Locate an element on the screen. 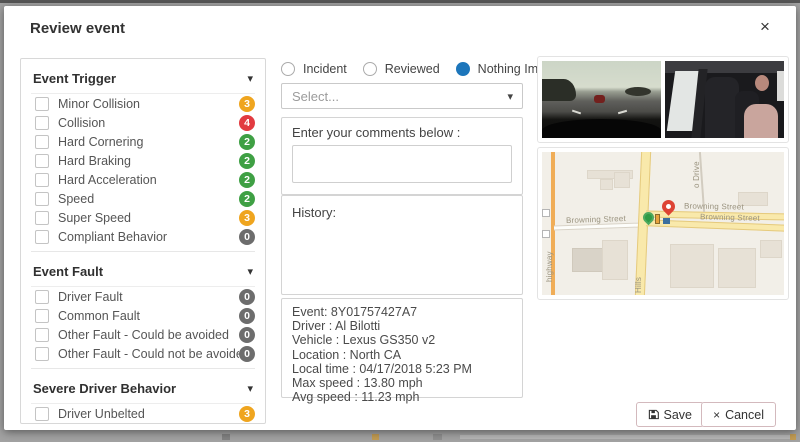  list-item: Hard Acceleration 2 is located at coordinates (143, 179).